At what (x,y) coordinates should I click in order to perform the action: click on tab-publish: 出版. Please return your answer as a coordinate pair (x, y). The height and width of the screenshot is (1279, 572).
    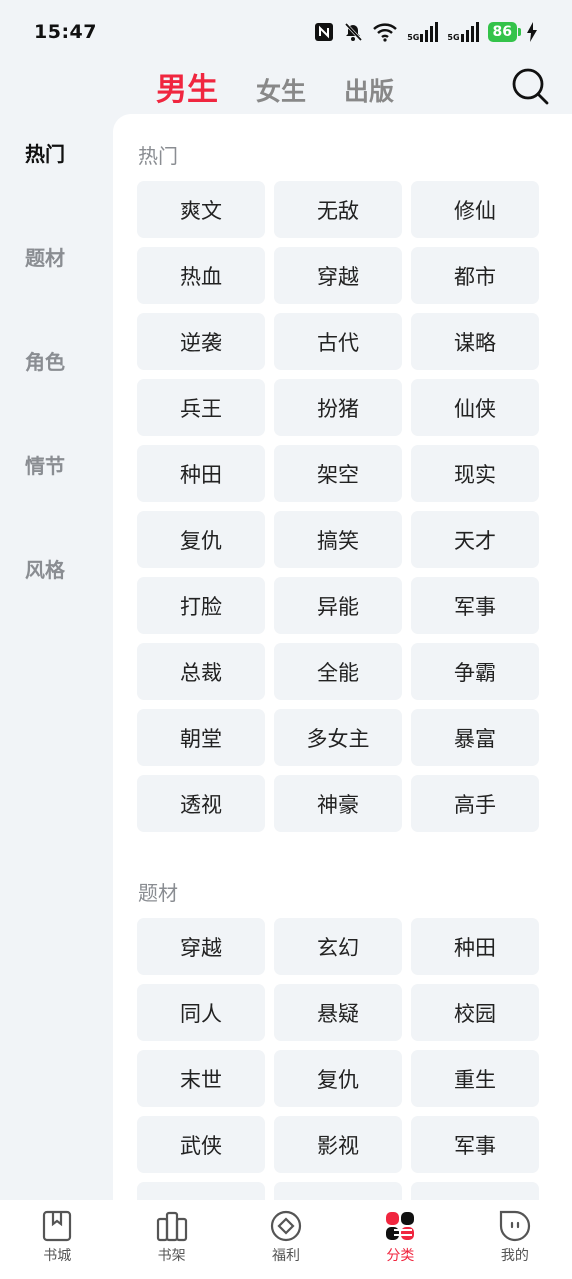
    Looking at the image, I should click on (369, 90).